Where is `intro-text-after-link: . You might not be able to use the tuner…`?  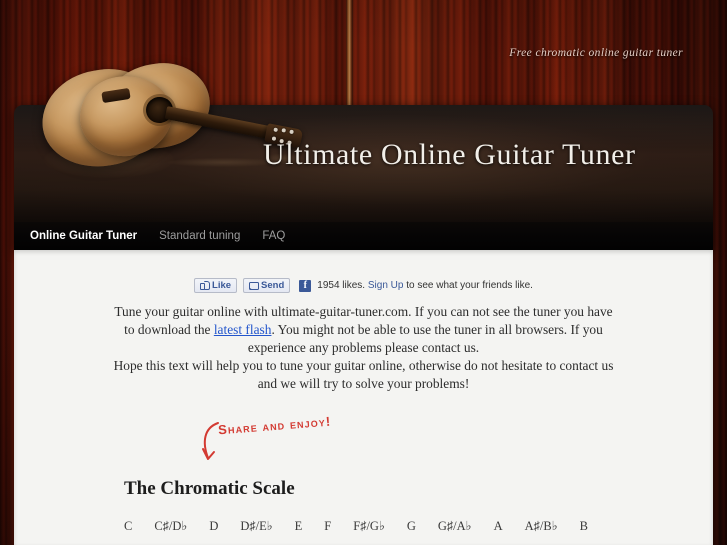 intro-text-after-link: . You might not be able to use the tuner… is located at coordinates (425, 338).